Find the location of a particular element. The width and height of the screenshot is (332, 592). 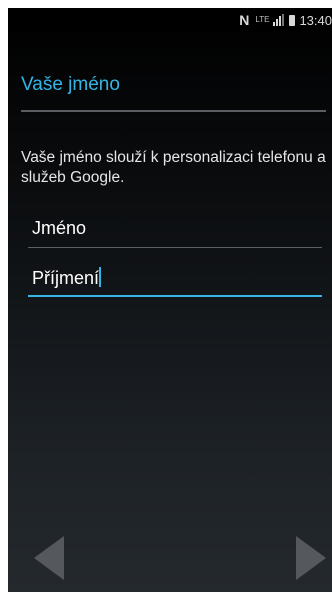

title-divider is located at coordinates (173, 111).